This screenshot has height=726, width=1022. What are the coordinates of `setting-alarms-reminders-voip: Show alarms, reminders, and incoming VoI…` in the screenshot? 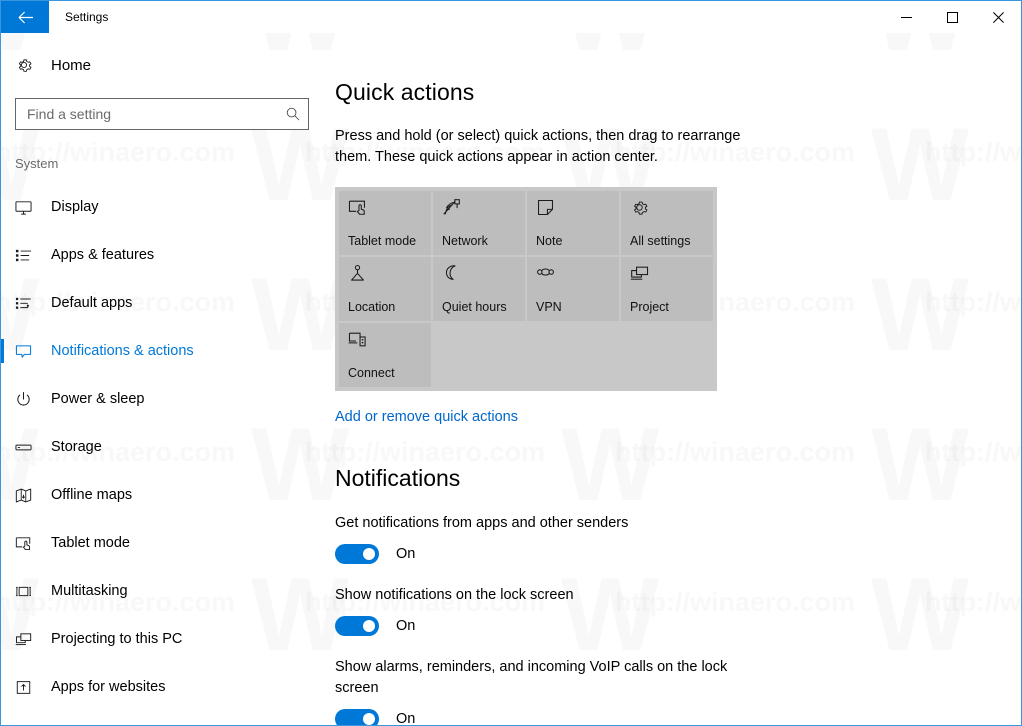 It's located at (678, 691).